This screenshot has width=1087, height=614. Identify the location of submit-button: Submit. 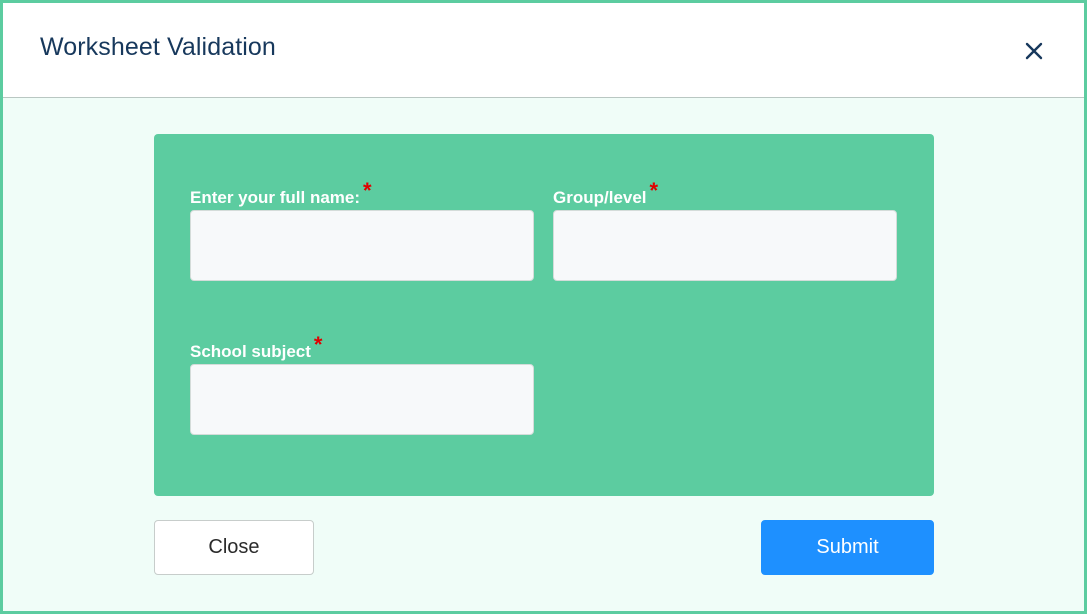
(847, 547).